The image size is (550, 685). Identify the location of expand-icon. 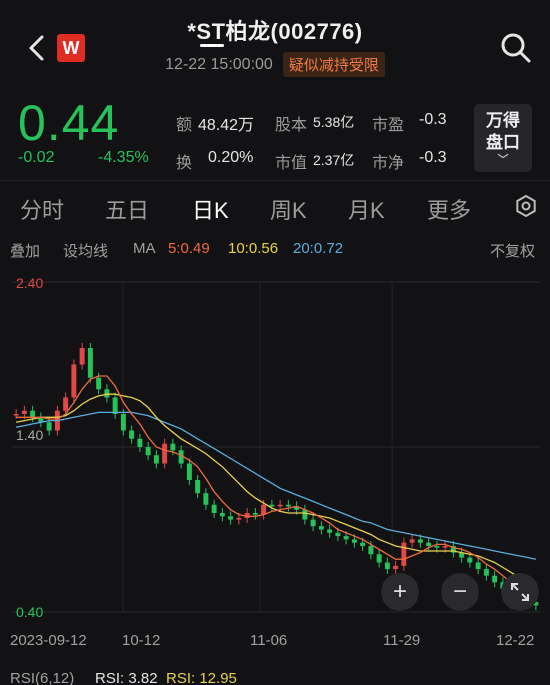
(520, 592).